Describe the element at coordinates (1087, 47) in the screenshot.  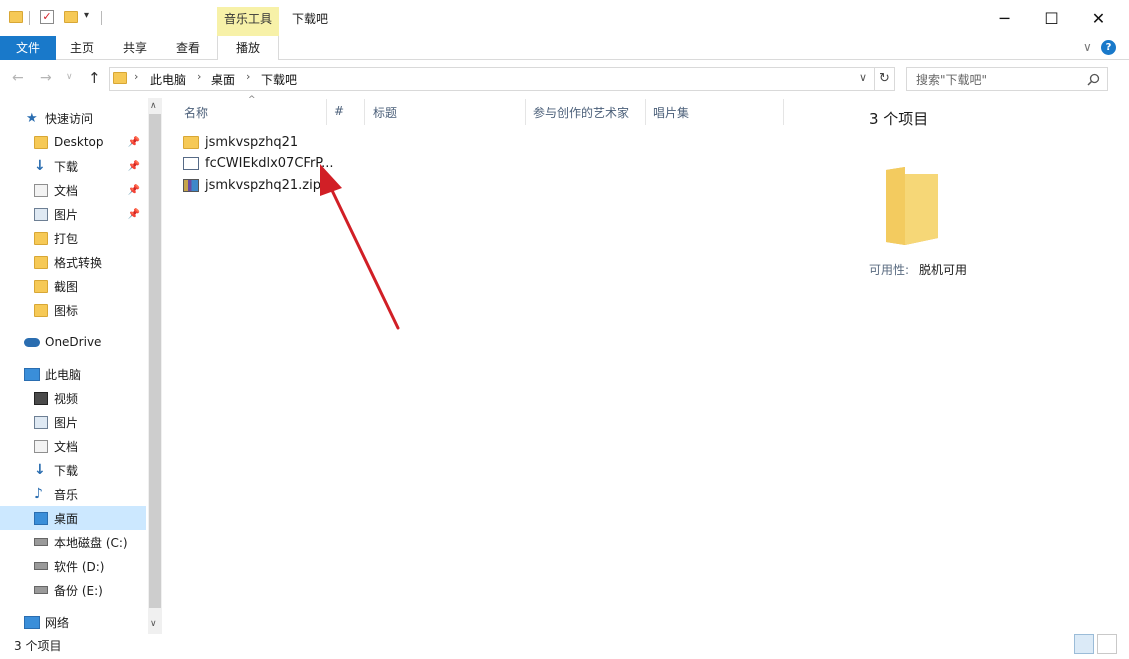
I see `expand-ribbon-icon: ∨` at that location.